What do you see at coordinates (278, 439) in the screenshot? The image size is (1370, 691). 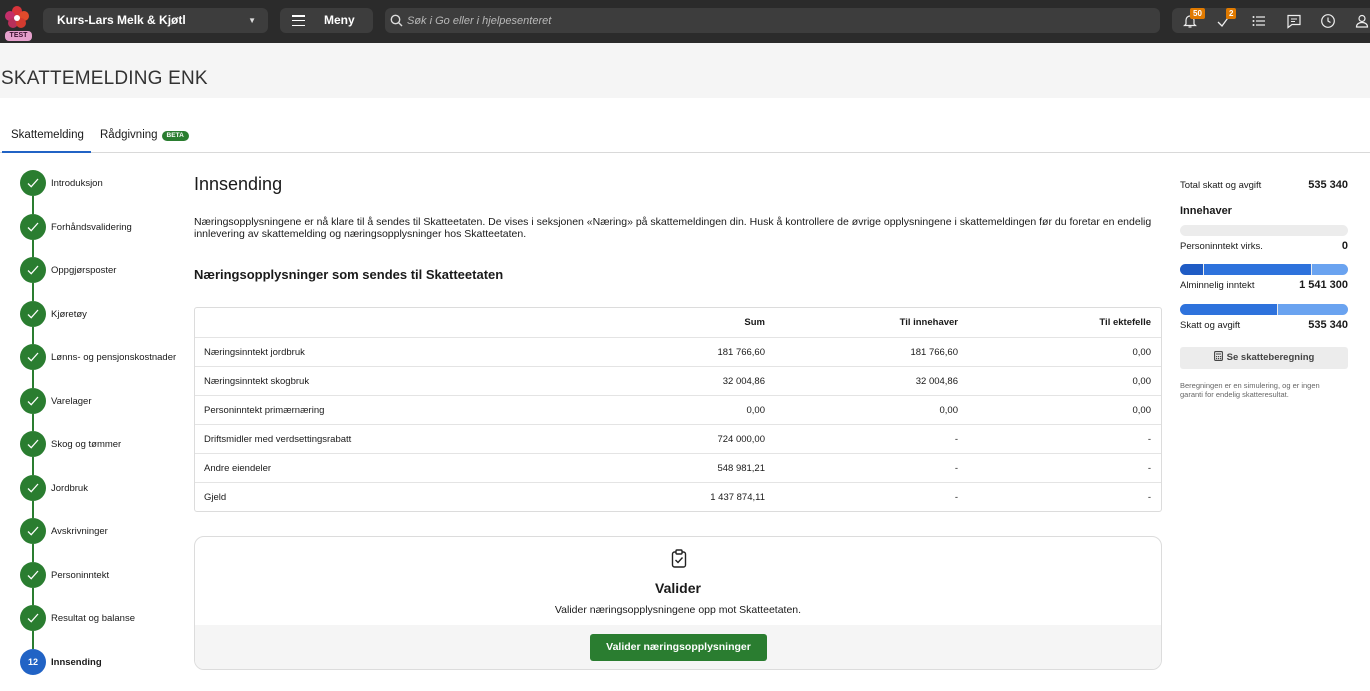 I see `row-label: Driftsmidler med verdsettingsrabatt` at bounding box center [278, 439].